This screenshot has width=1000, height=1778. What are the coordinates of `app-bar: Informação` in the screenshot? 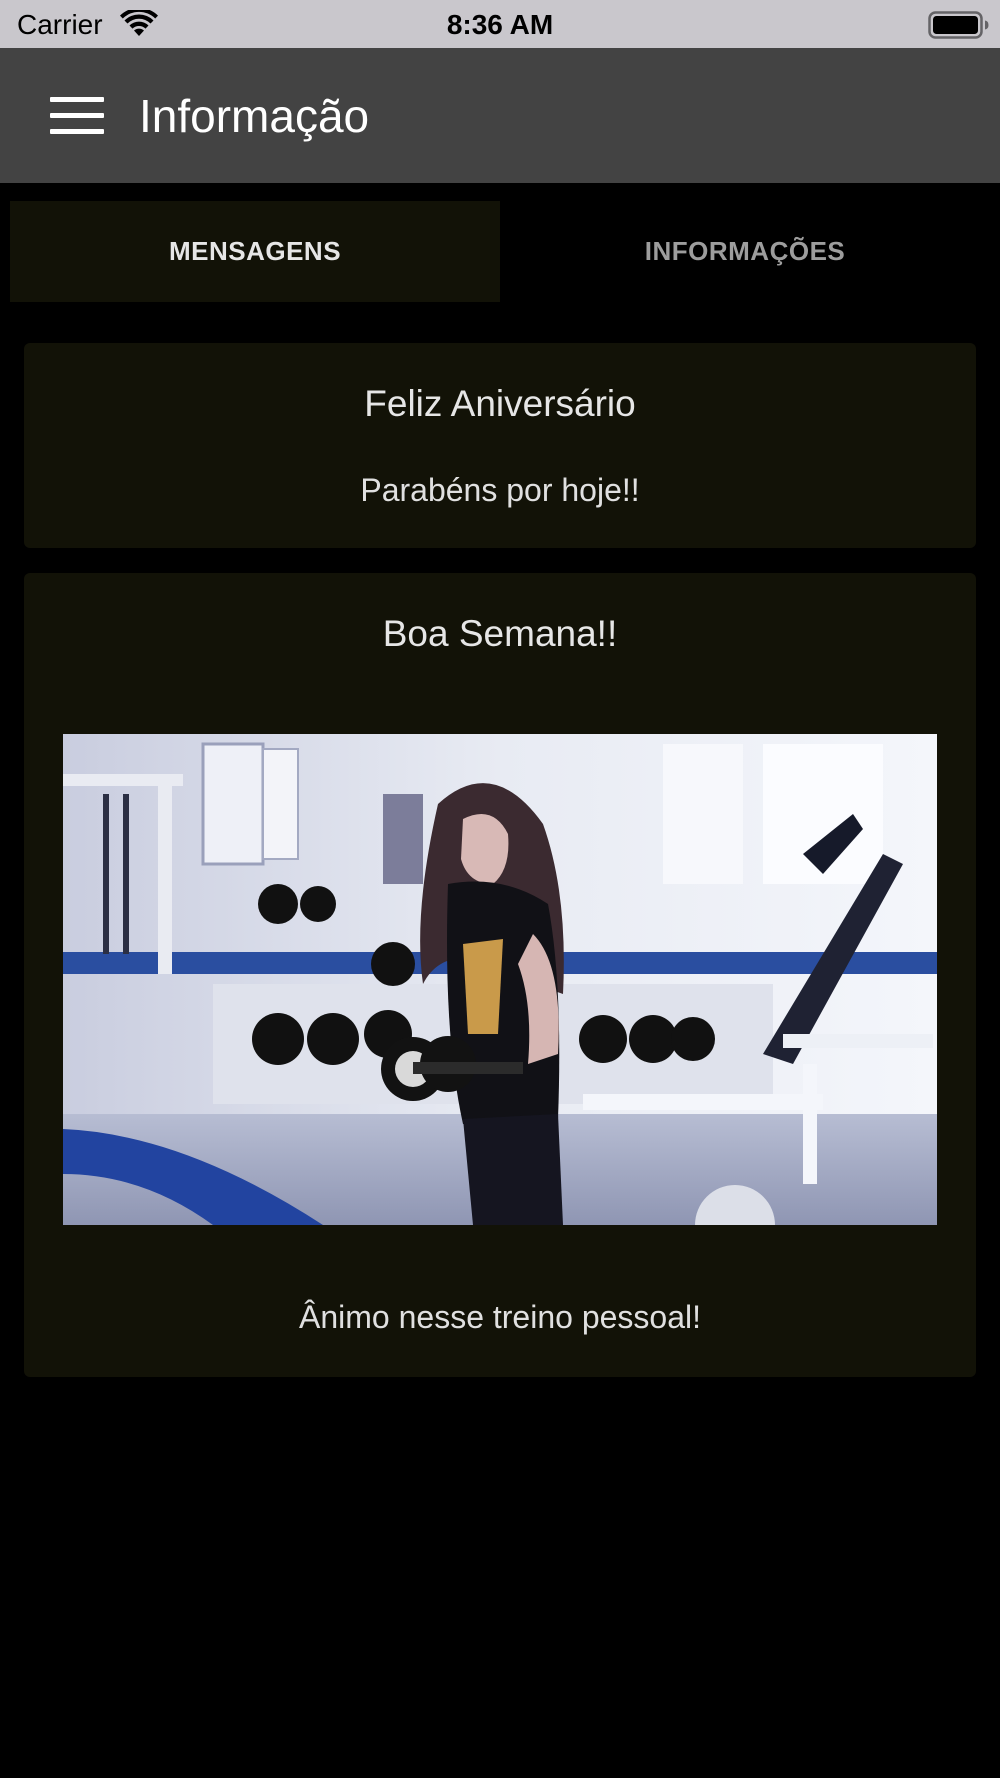 It's located at (500, 115).